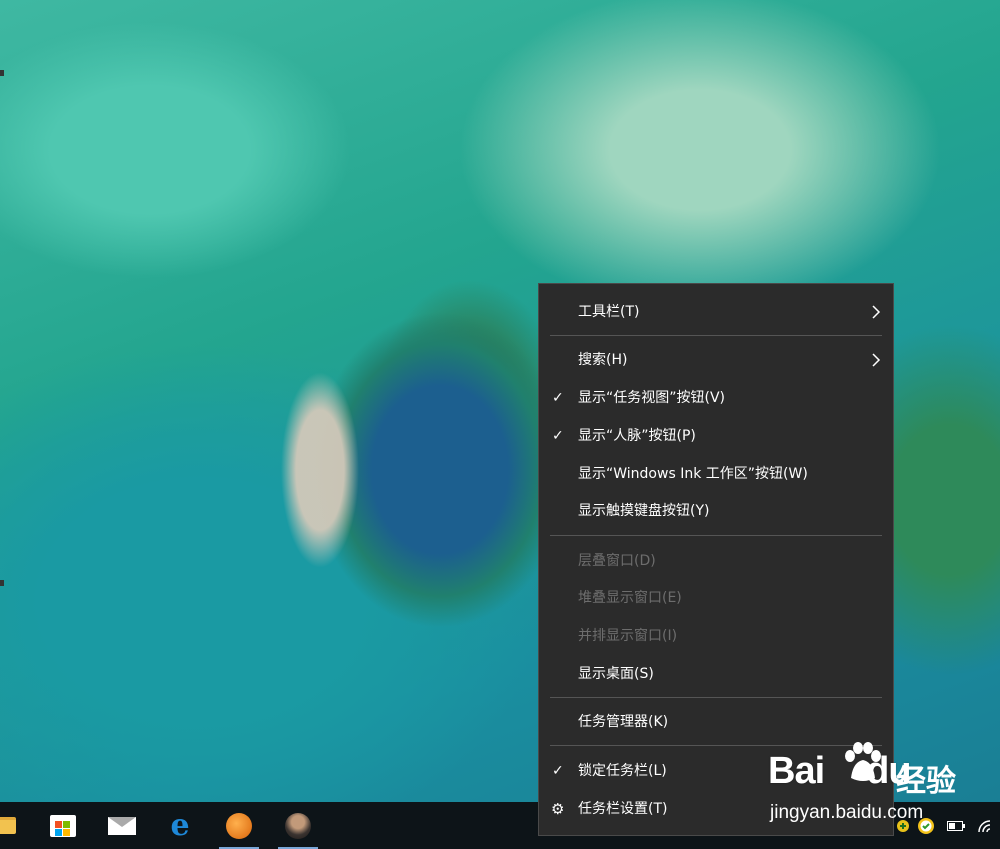 The image size is (1000, 849). Describe the element at coordinates (603, 360) in the screenshot. I see `menu-item-label: 搜索(H)` at that location.